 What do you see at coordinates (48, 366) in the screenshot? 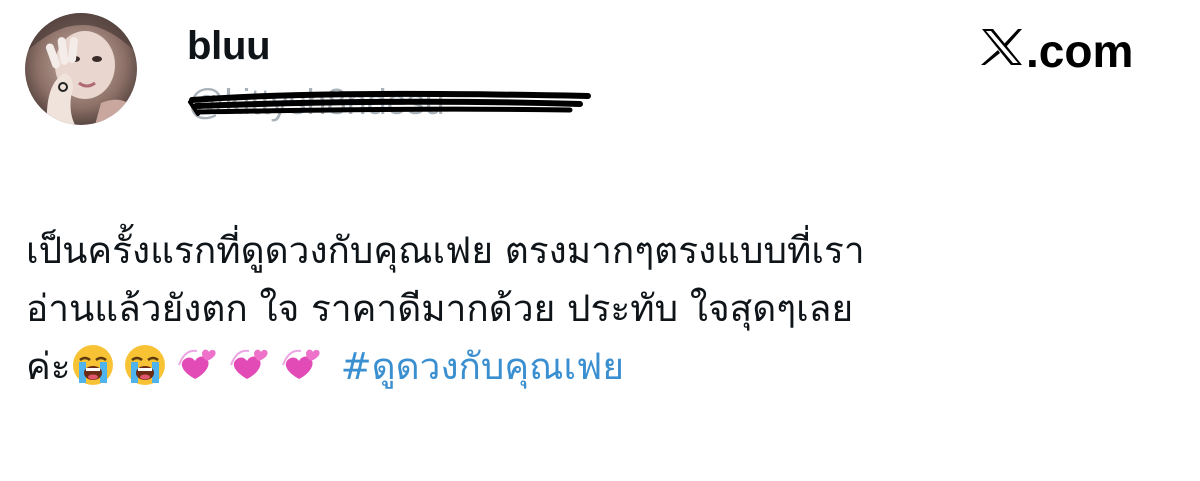
I see `tweet-line-3-text: ค่ะ` at bounding box center [48, 366].